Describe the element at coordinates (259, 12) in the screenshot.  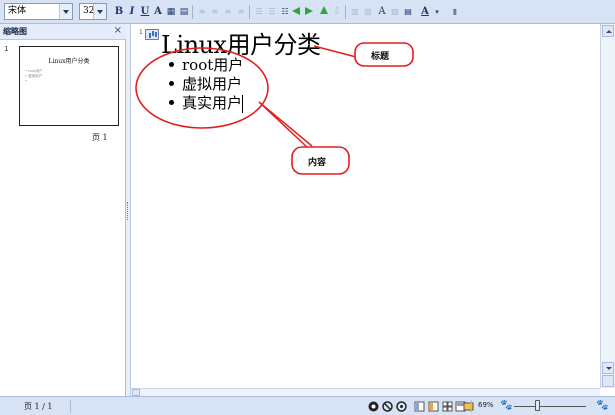
I see `numbering-icon: ☰` at that location.